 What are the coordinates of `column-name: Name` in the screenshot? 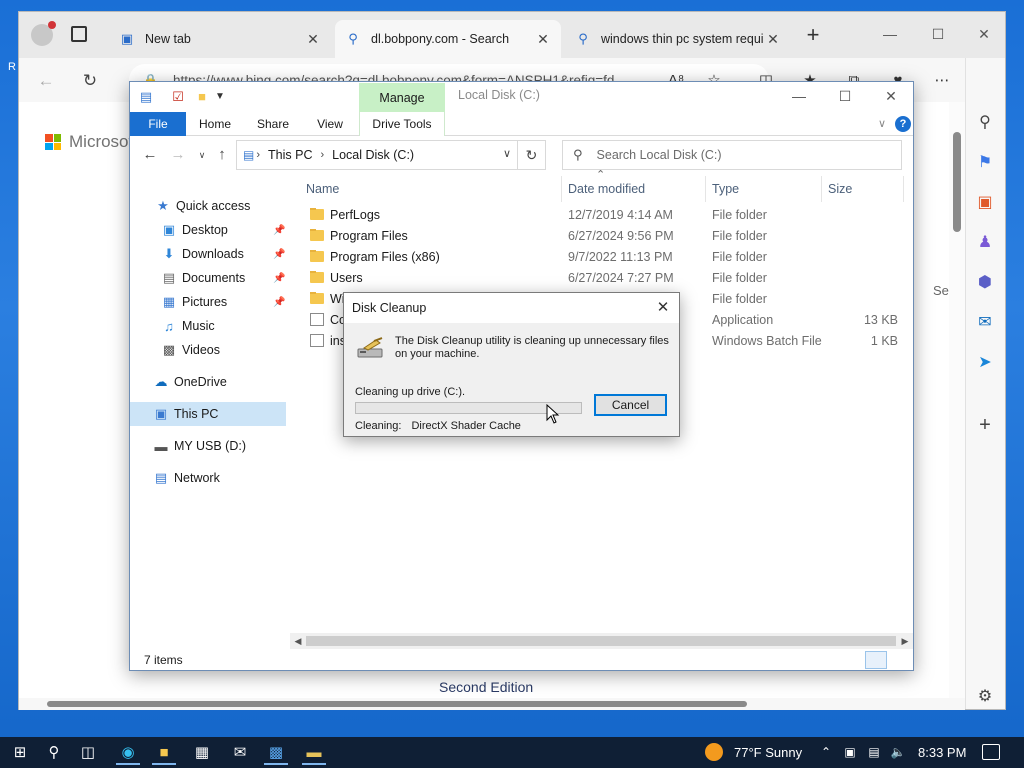 It's located at (431, 189).